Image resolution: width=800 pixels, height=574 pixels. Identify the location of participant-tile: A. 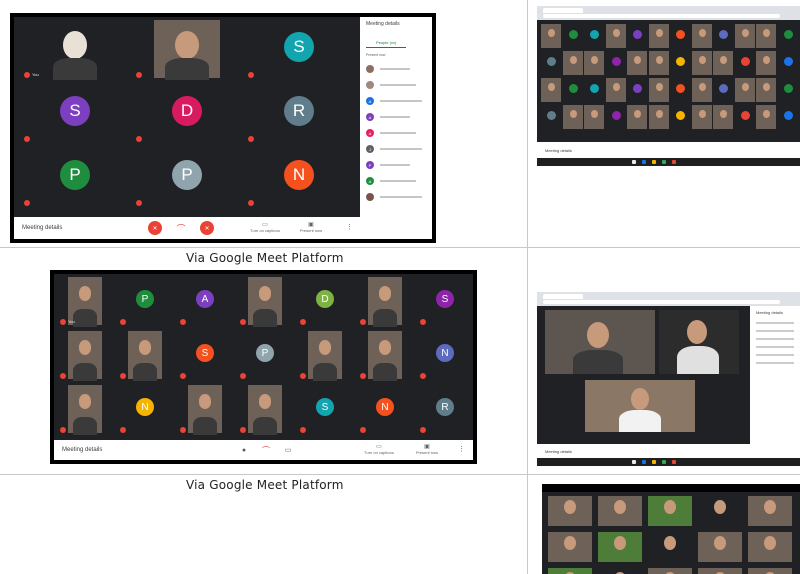
(205, 302).